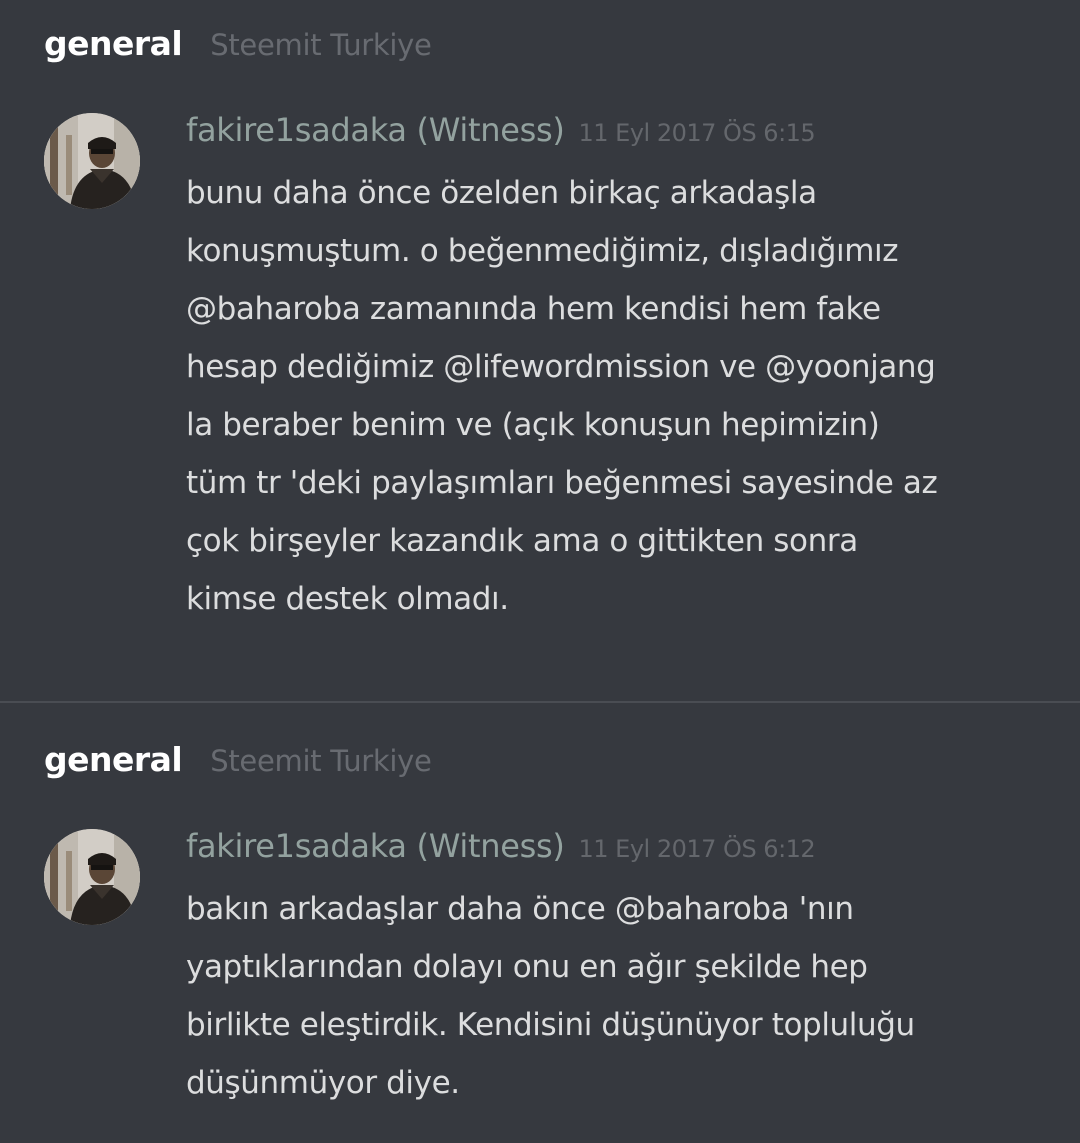 The height and width of the screenshot is (1143, 1080). I want to click on message-line: @baharoba zamanında hem kendisi hem fake, so click(533, 309).